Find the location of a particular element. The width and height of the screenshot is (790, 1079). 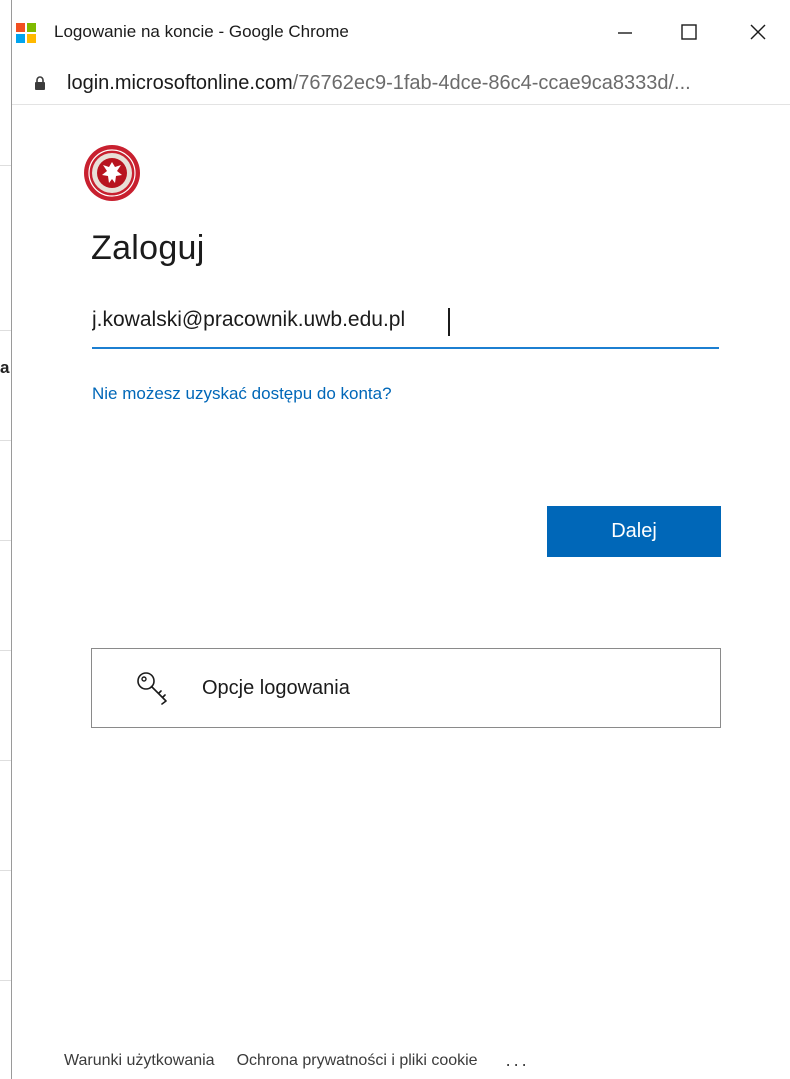

university-seal-icon is located at coordinates (112, 173).